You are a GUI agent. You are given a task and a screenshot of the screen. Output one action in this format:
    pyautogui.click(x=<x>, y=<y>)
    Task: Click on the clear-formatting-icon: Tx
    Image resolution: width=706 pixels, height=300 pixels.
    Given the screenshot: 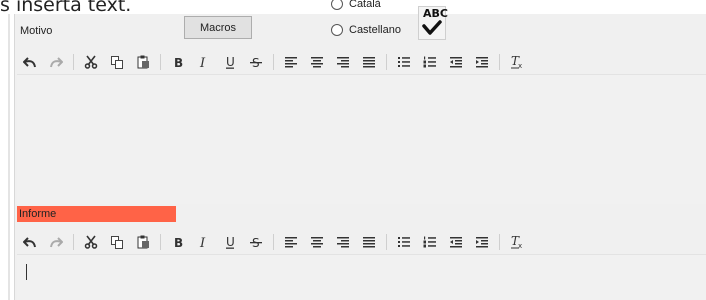 What is the action you would take?
    pyautogui.click(x=516, y=62)
    